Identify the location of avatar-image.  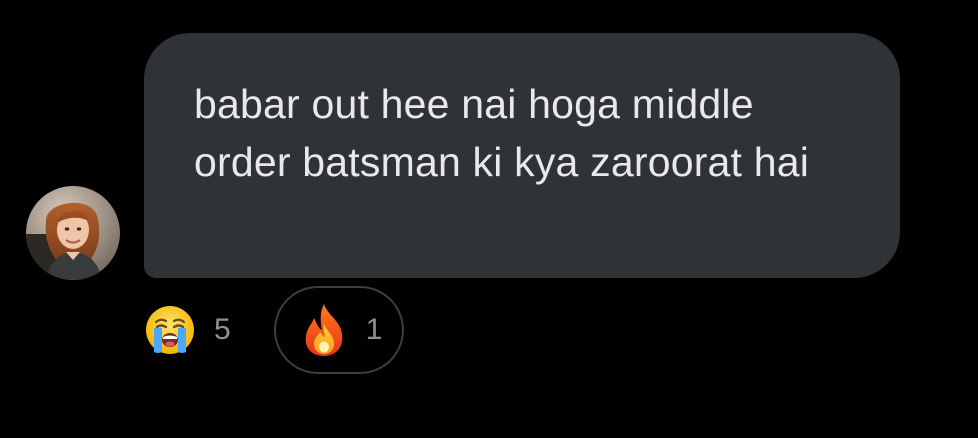
(73, 233).